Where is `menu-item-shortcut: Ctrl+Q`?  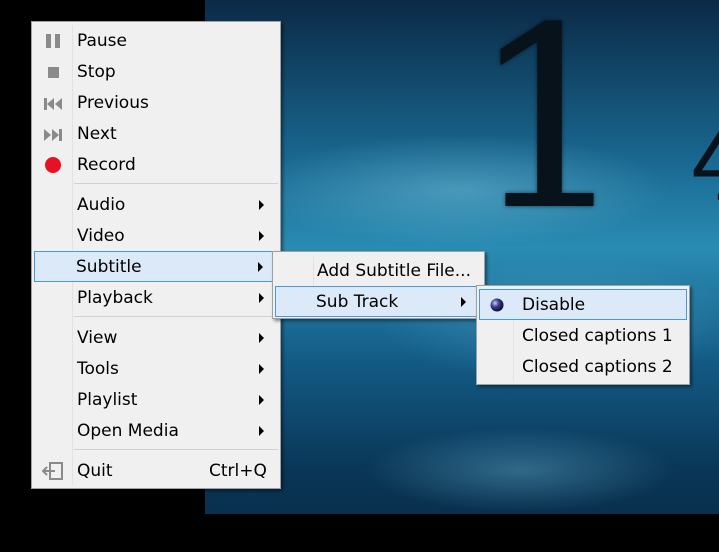
menu-item-shortcut: Ctrl+Q is located at coordinates (238, 471).